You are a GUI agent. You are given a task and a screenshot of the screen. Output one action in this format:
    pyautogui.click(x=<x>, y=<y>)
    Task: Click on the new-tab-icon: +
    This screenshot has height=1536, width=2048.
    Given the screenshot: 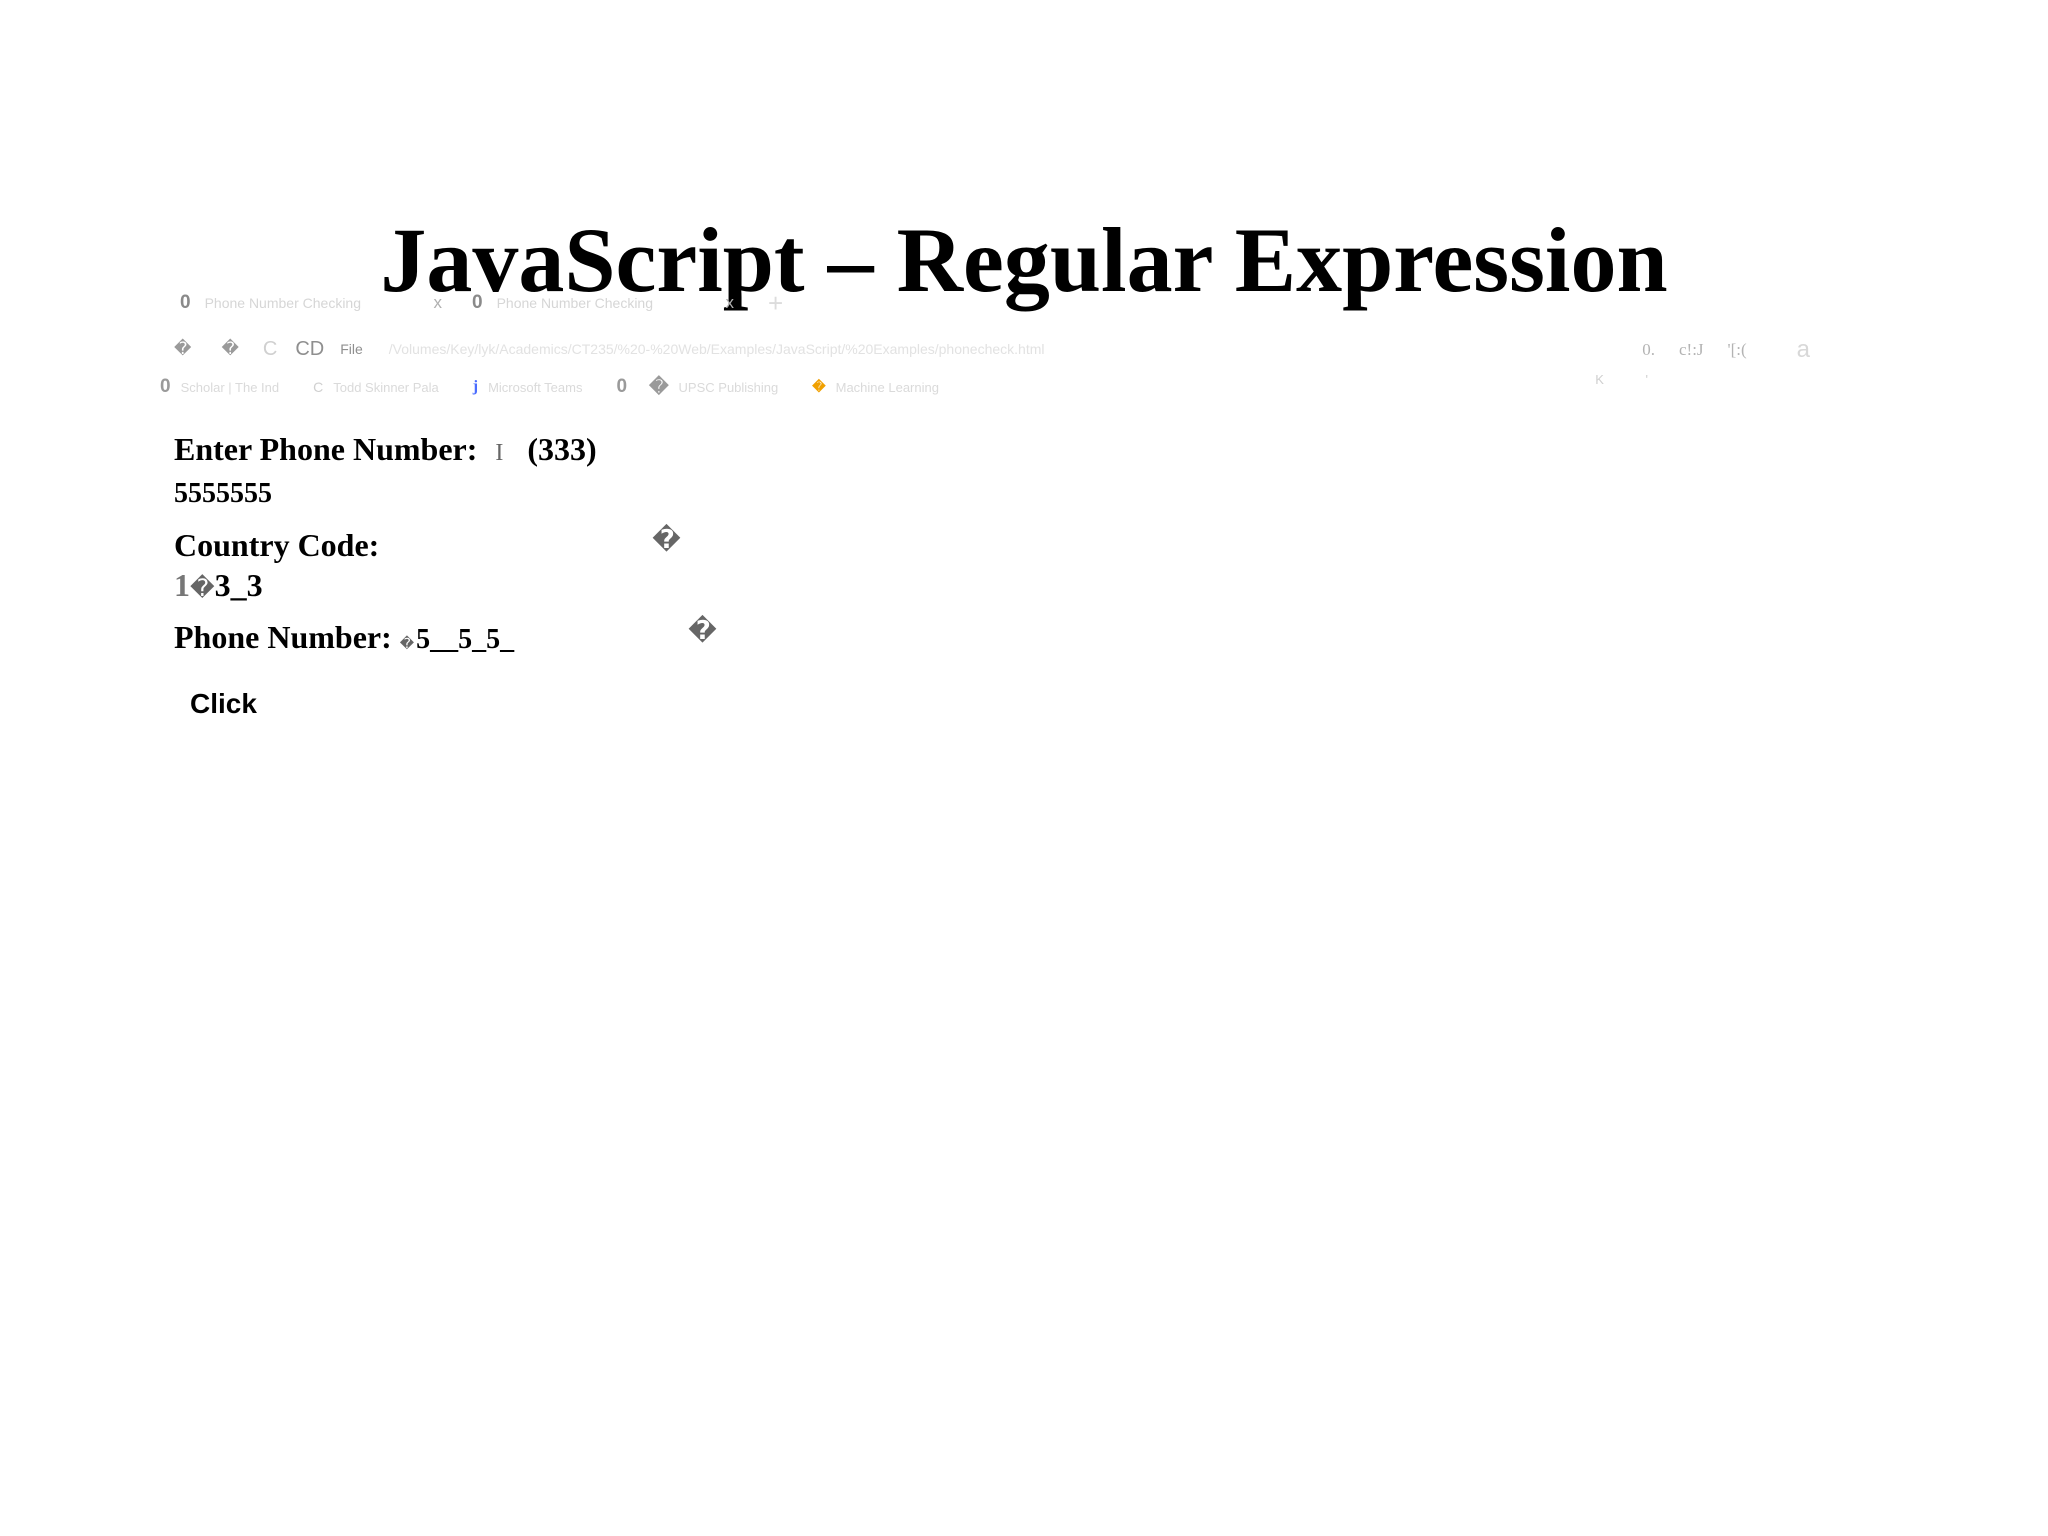 What is the action you would take?
    pyautogui.click(x=775, y=303)
    